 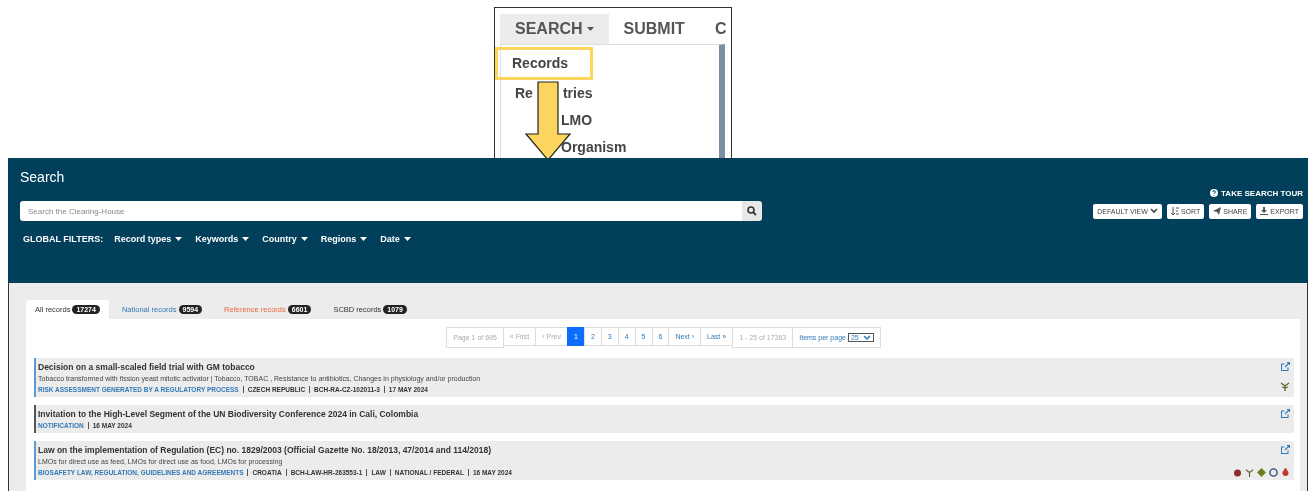 What do you see at coordinates (1217, 211) in the screenshot?
I see `send-icon` at bounding box center [1217, 211].